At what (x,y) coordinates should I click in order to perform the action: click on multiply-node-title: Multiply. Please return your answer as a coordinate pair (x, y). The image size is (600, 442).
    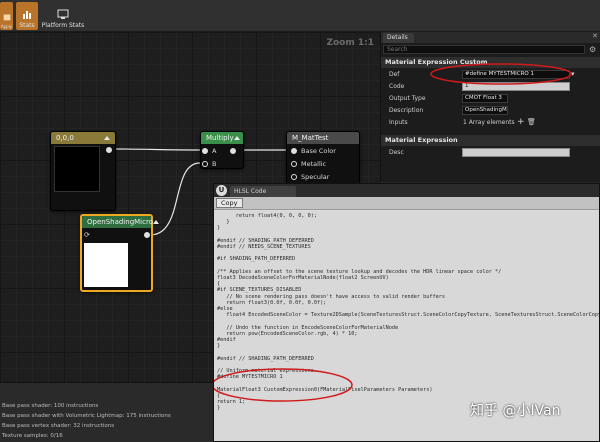
    Looking at the image, I should click on (220, 138).